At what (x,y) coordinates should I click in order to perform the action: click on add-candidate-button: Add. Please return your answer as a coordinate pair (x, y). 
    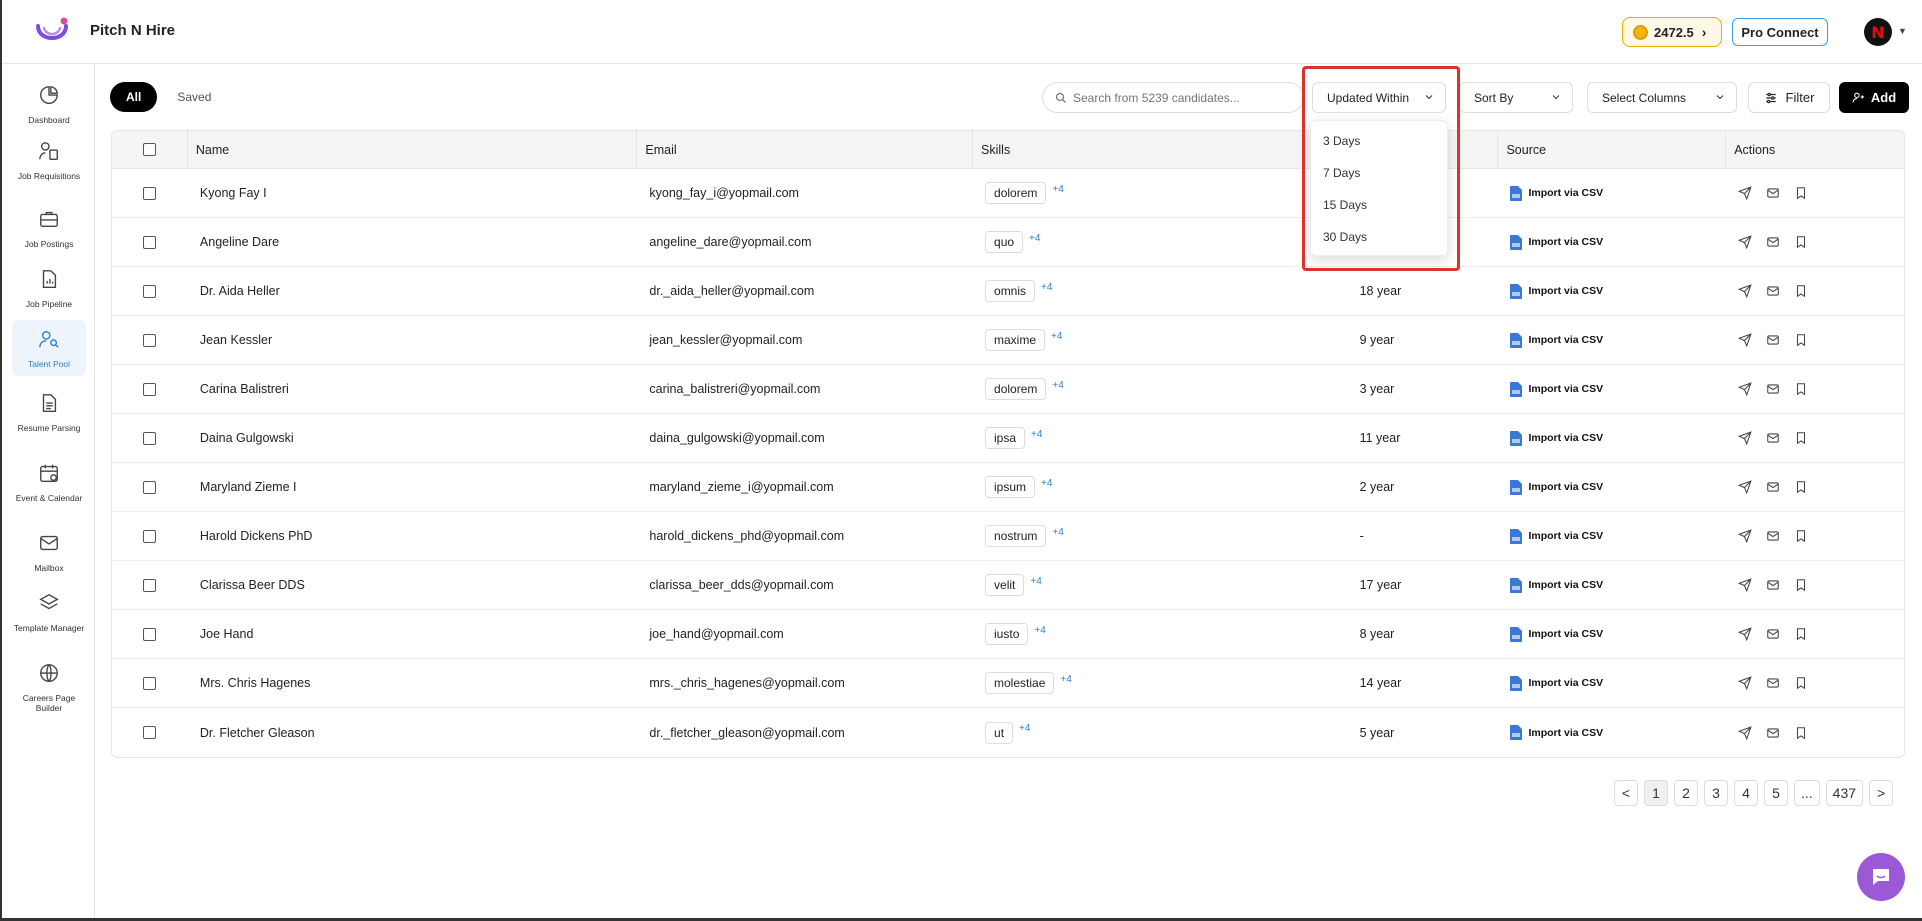
    Looking at the image, I should click on (1874, 97).